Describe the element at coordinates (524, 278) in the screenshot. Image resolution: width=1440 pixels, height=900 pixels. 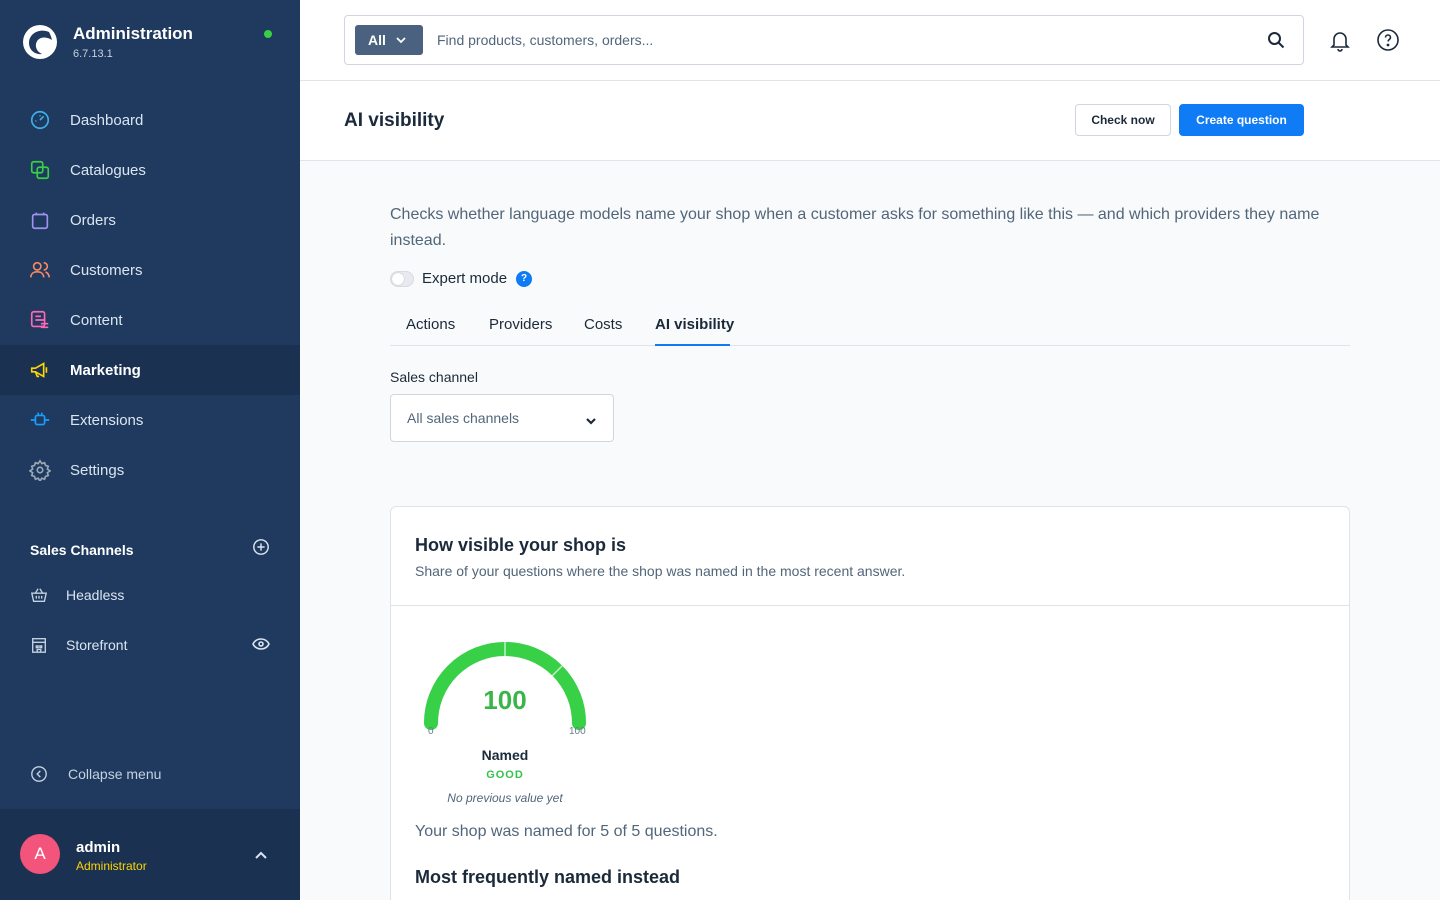
I see `help-question-icon: ?` at that location.